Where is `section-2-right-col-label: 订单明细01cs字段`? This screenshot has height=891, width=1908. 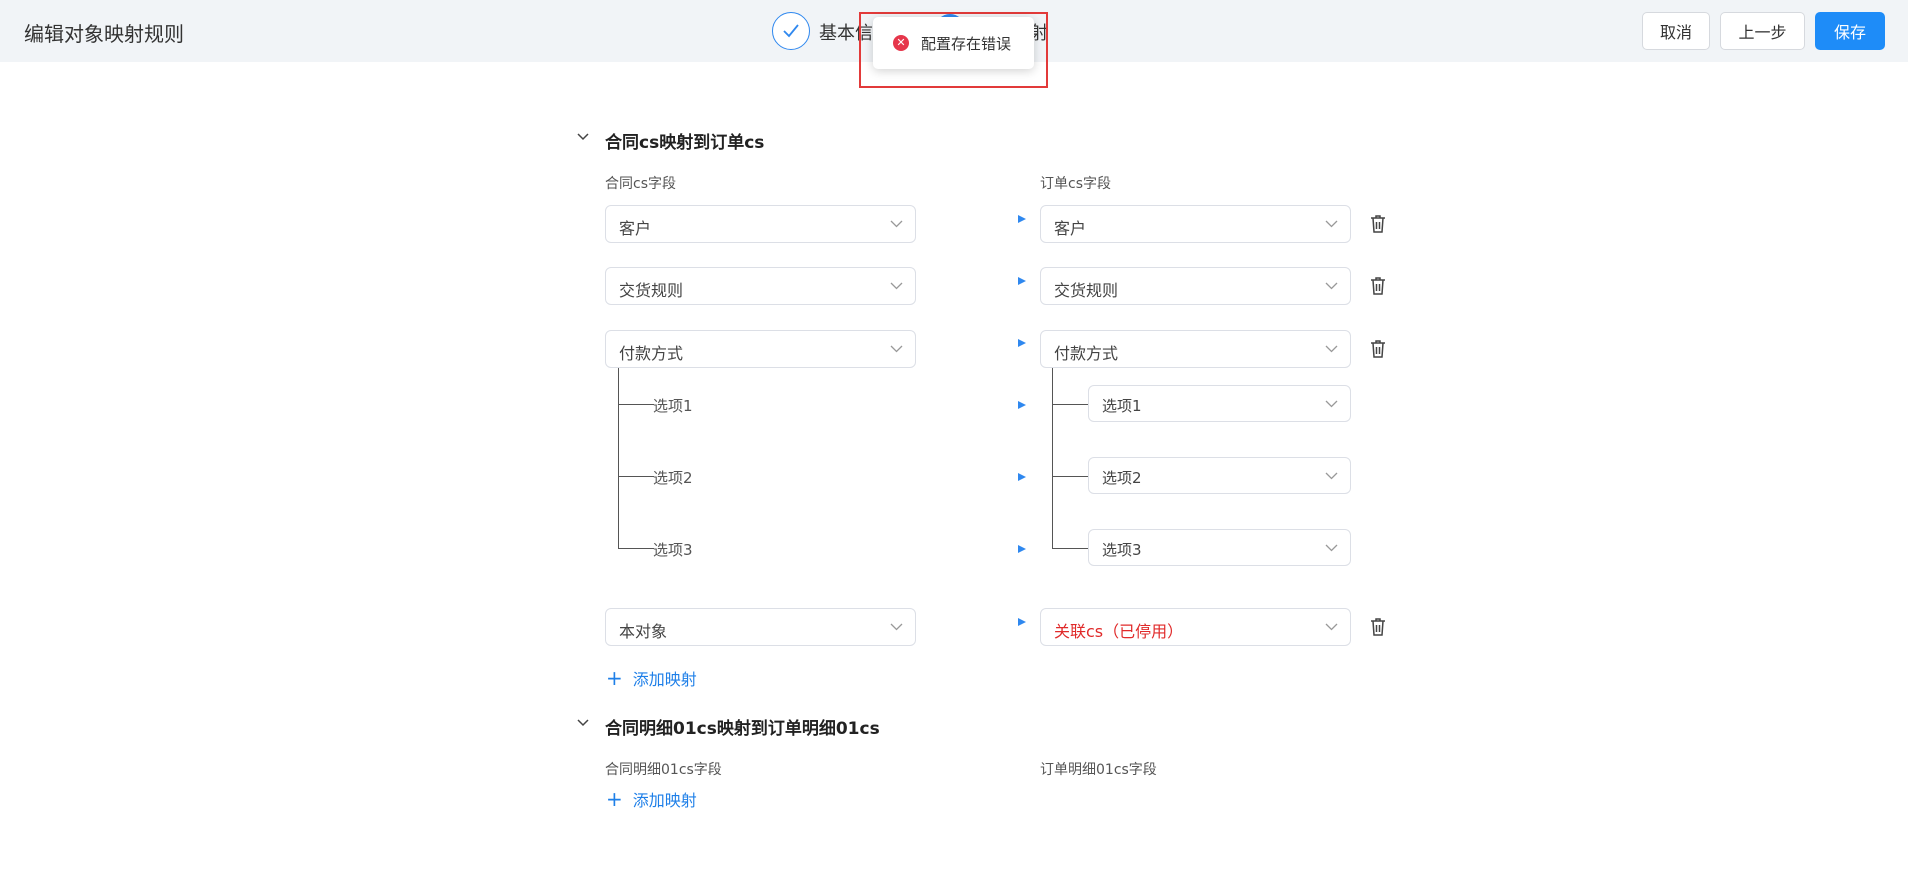 section-2-right-col-label: 订单明细01cs字段 is located at coordinates (1098, 770).